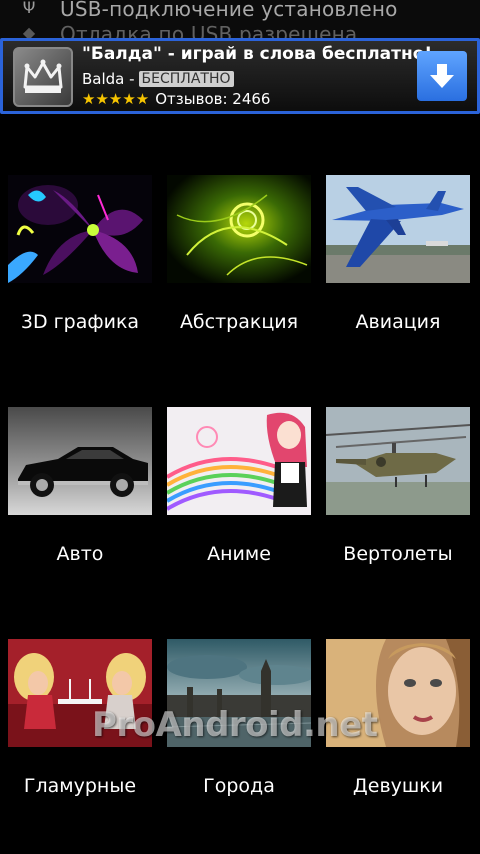 This screenshot has height=854, width=480. Describe the element at coordinates (213, 99) in the screenshot. I see `ad-reviews: Отзывов: 2466` at that location.